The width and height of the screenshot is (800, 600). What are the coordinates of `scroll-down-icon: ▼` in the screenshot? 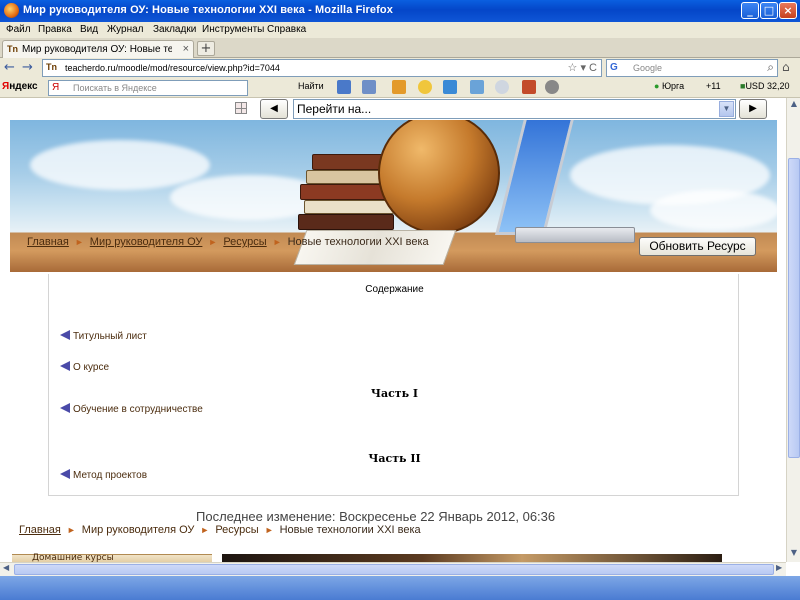 It's located at (794, 554).